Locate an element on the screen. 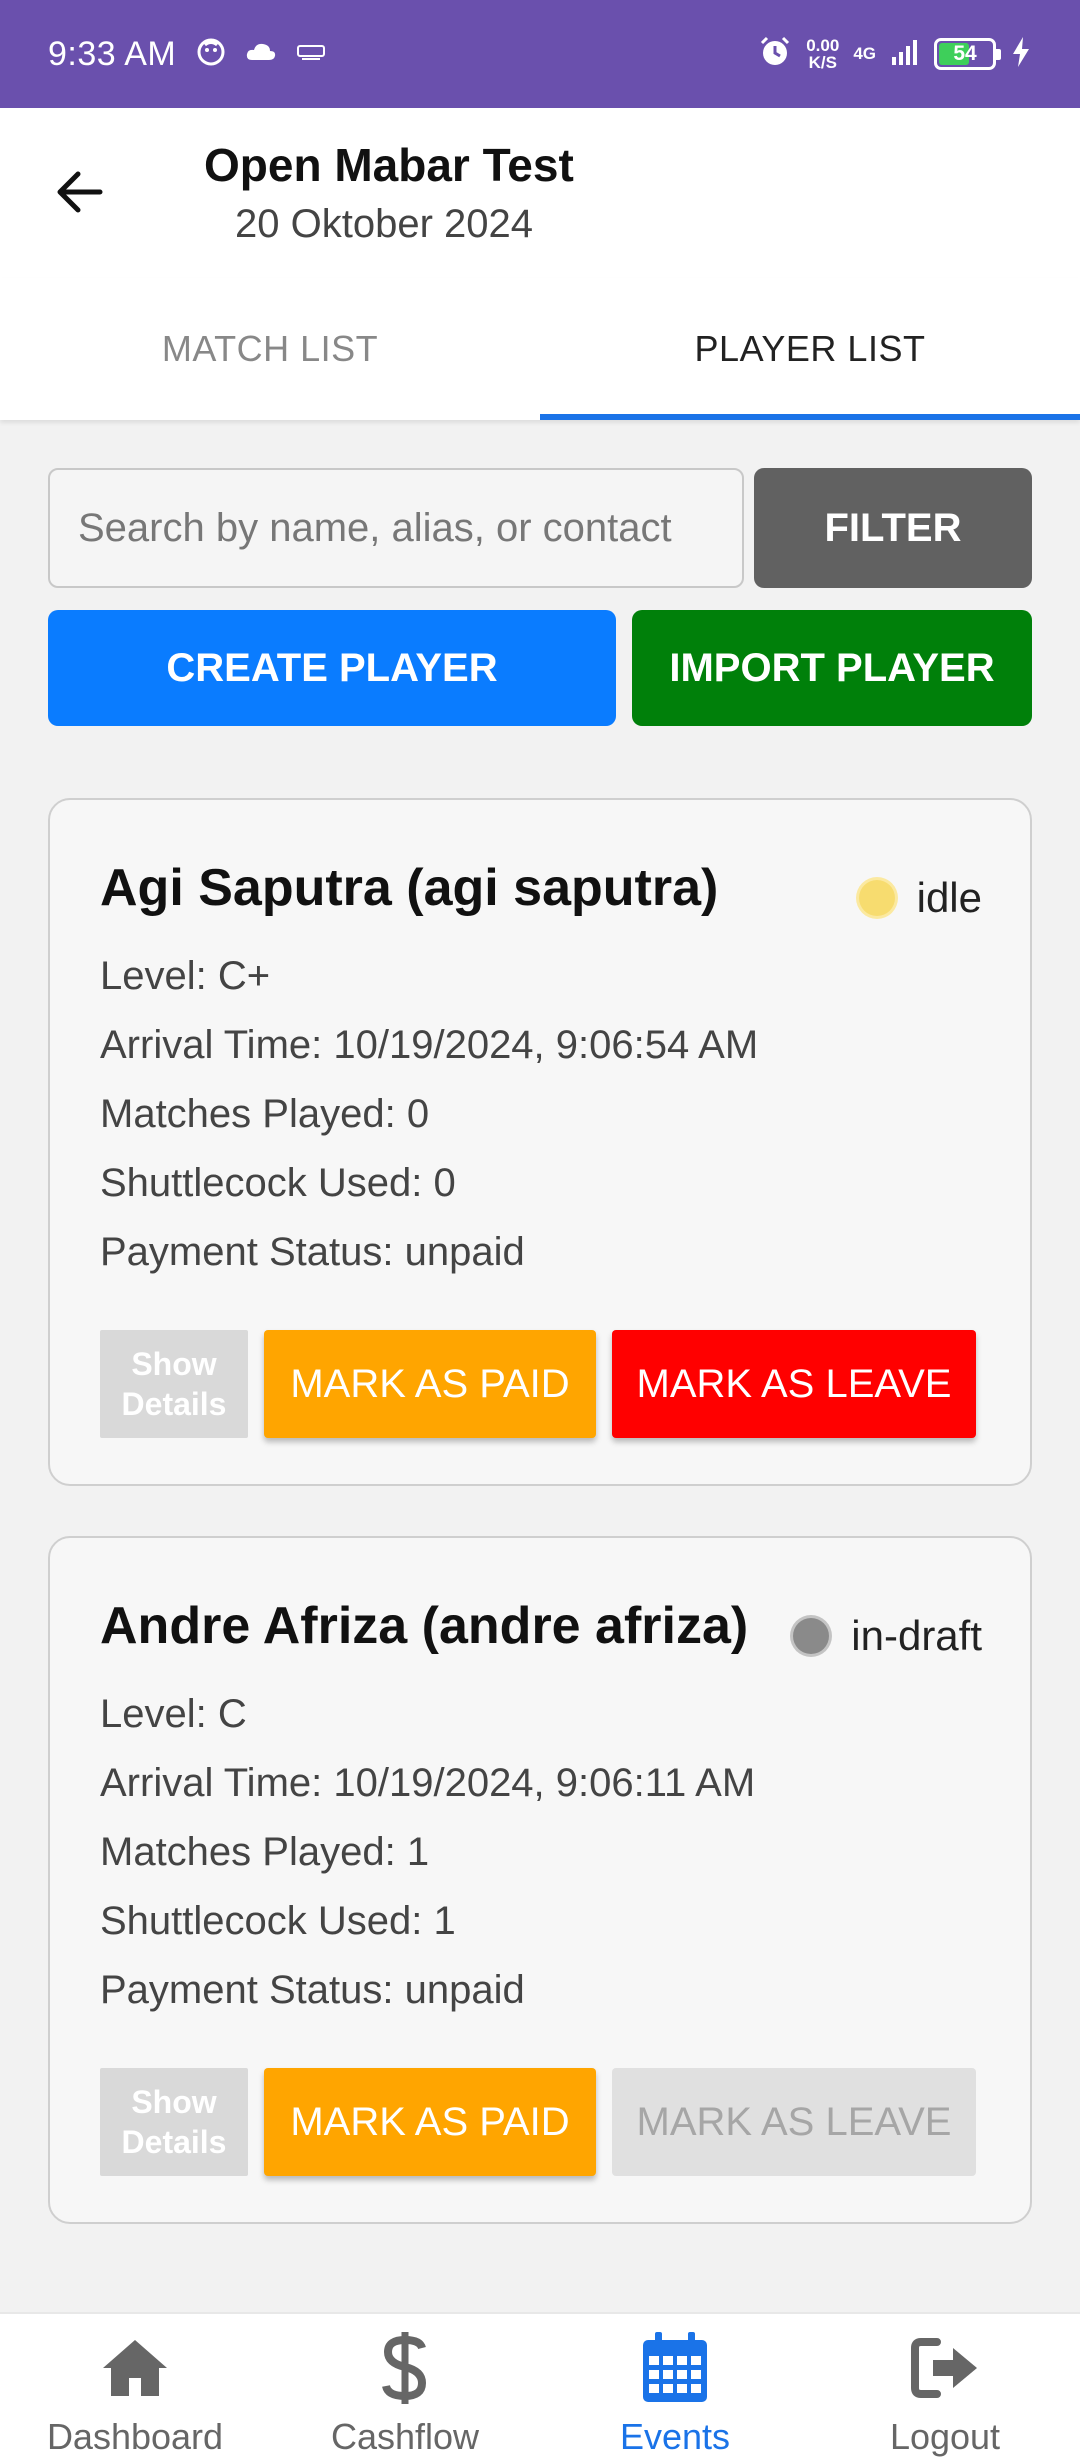 This screenshot has height=2460, width=1080. speed-value: 0.00 is located at coordinates (823, 45).